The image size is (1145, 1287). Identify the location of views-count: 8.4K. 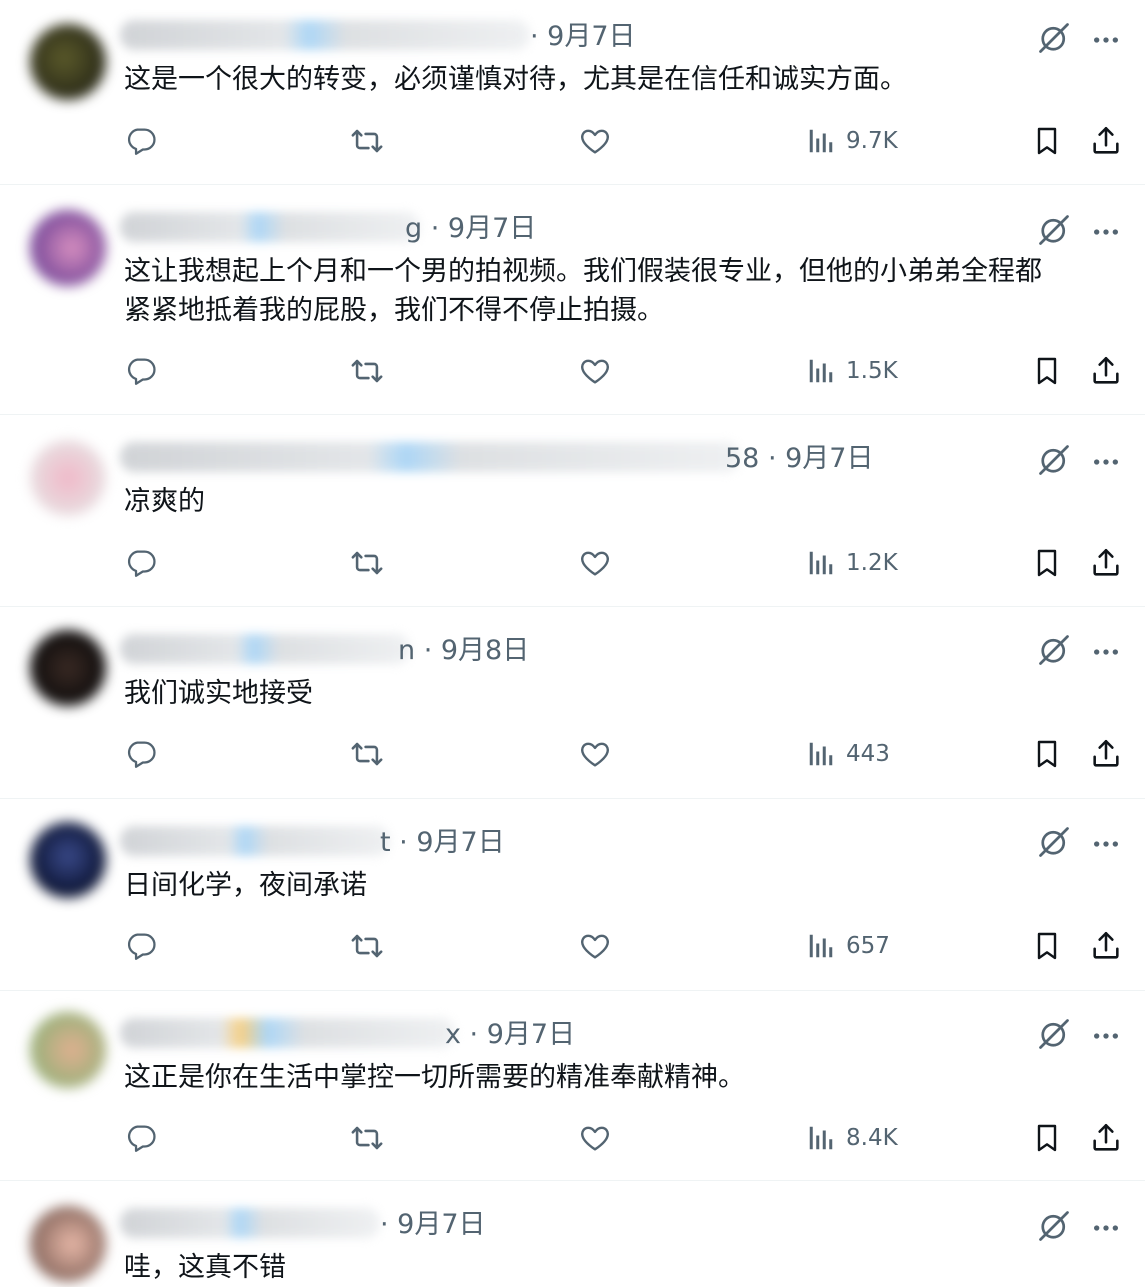
(872, 1138).